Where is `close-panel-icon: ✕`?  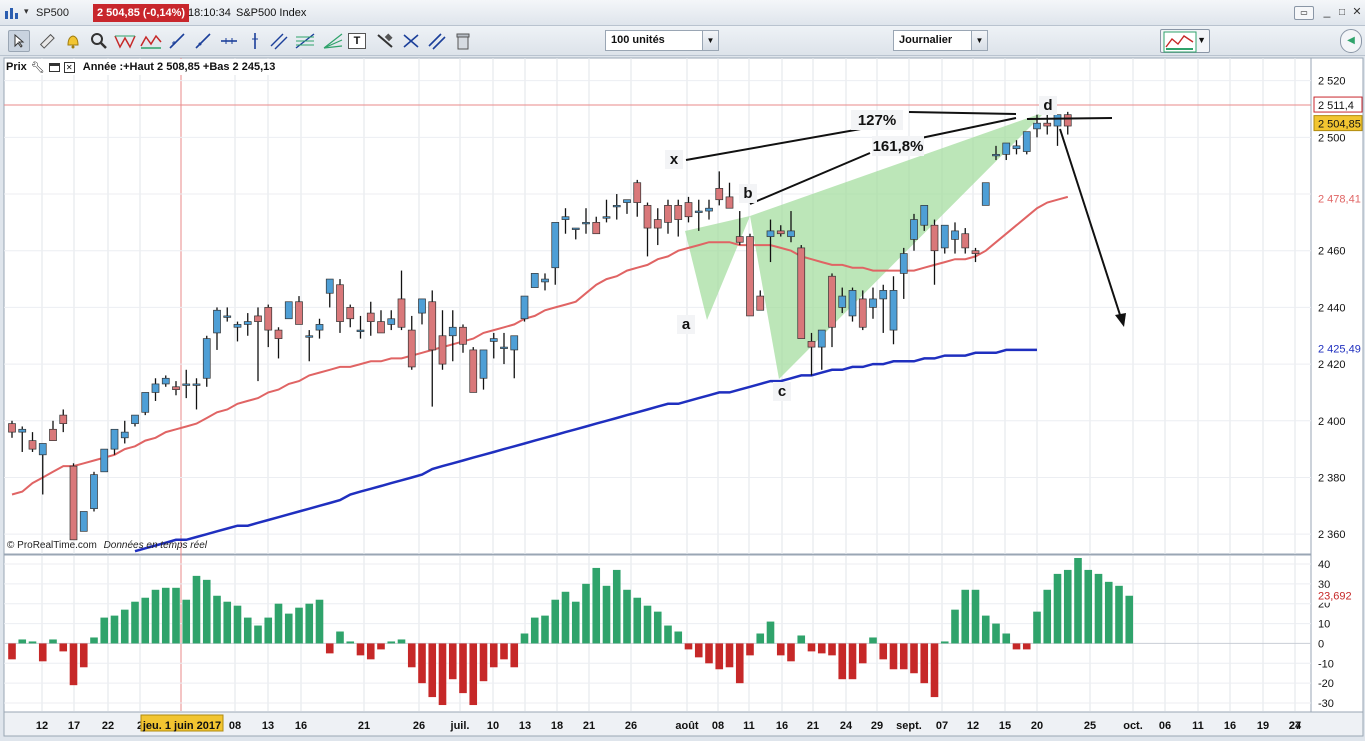 close-panel-icon: ✕ is located at coordinates (69, 67).